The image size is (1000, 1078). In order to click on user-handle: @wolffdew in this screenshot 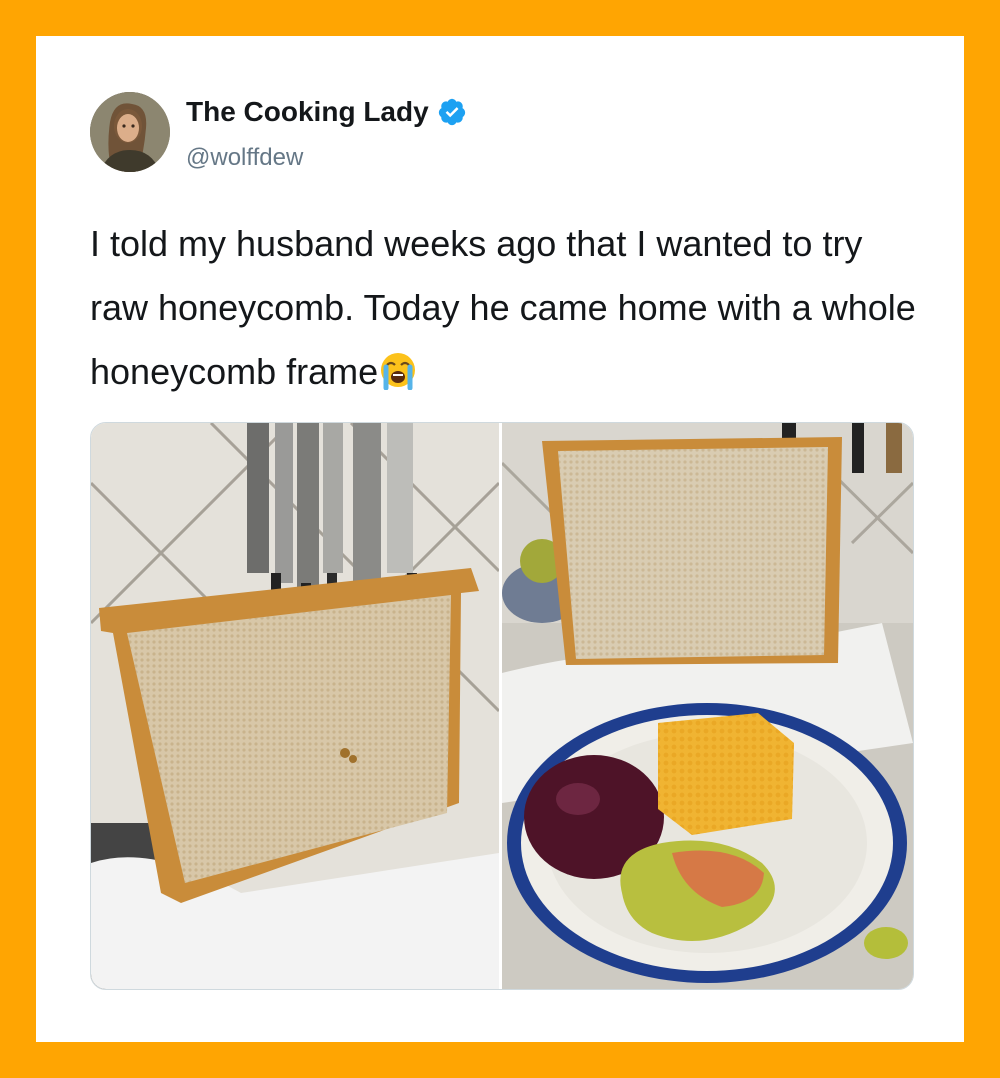, I will do `click(244, 158)`.